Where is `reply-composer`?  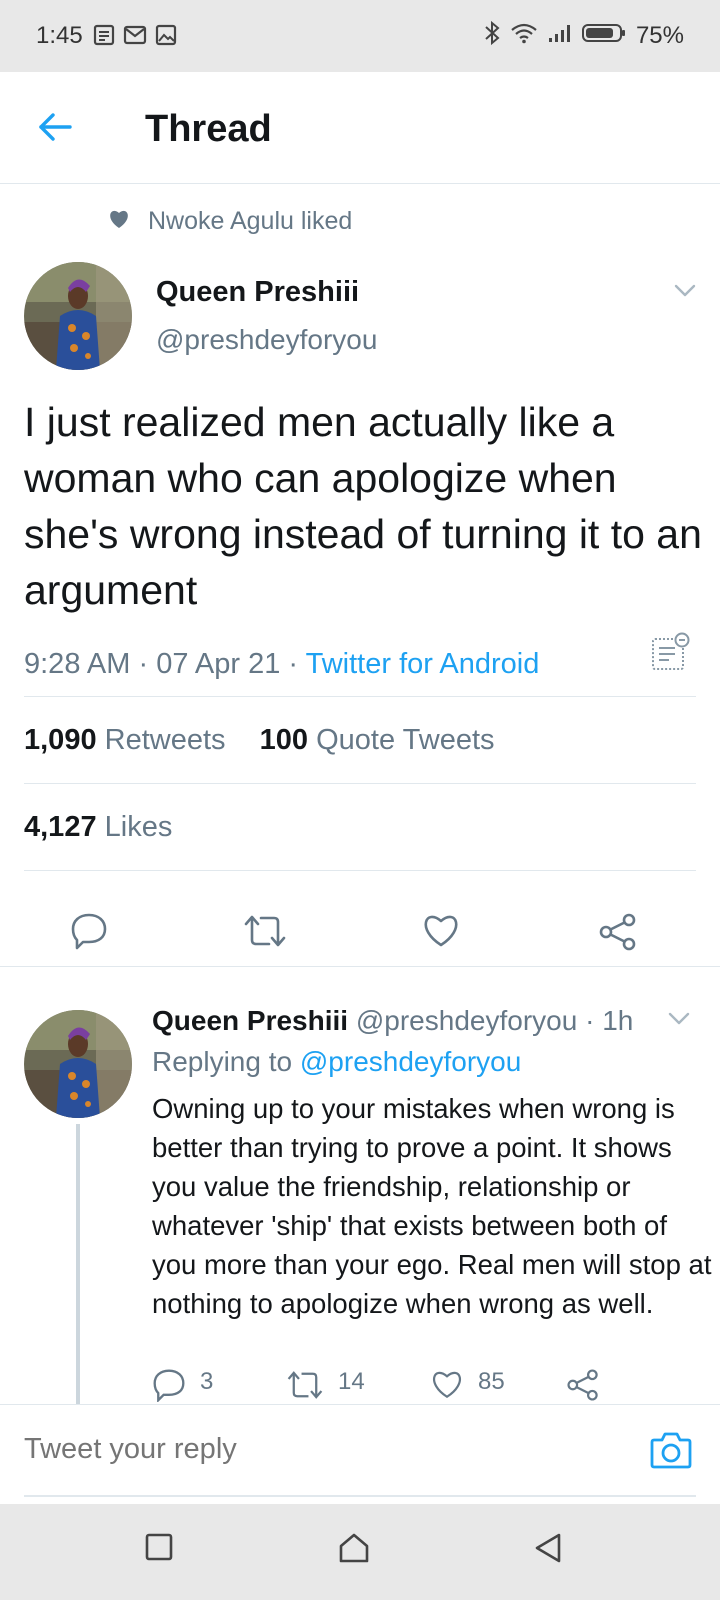 reply-composer is located at coordinates (360, 1452).